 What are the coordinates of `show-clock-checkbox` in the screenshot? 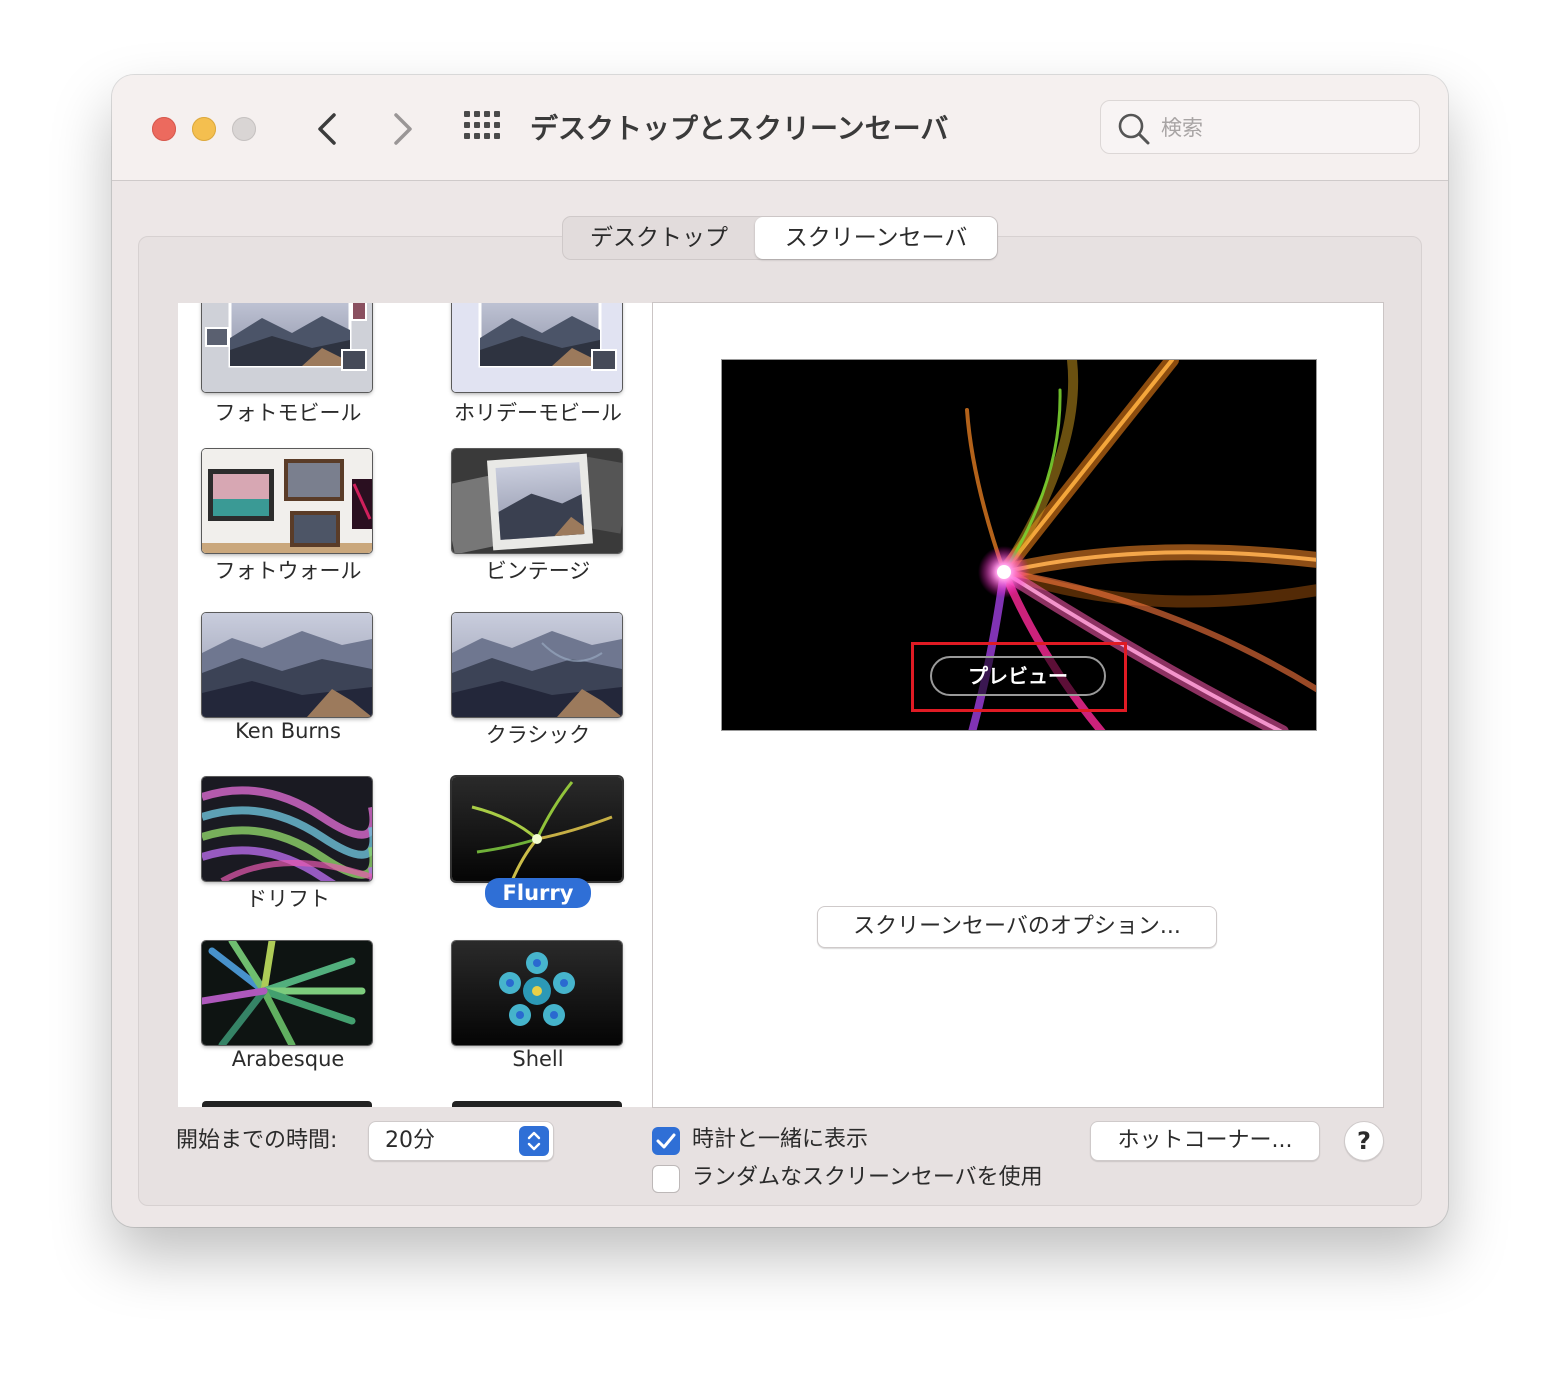 It's located at (666, 1141).